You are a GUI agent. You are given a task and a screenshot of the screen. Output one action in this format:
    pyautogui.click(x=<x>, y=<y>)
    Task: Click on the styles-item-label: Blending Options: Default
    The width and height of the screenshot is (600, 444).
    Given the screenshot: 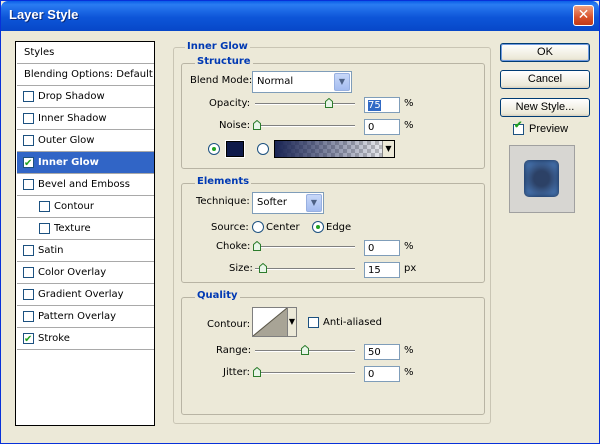 What is the action you would take?
    pyautogui.click(x=88, y=74)
    